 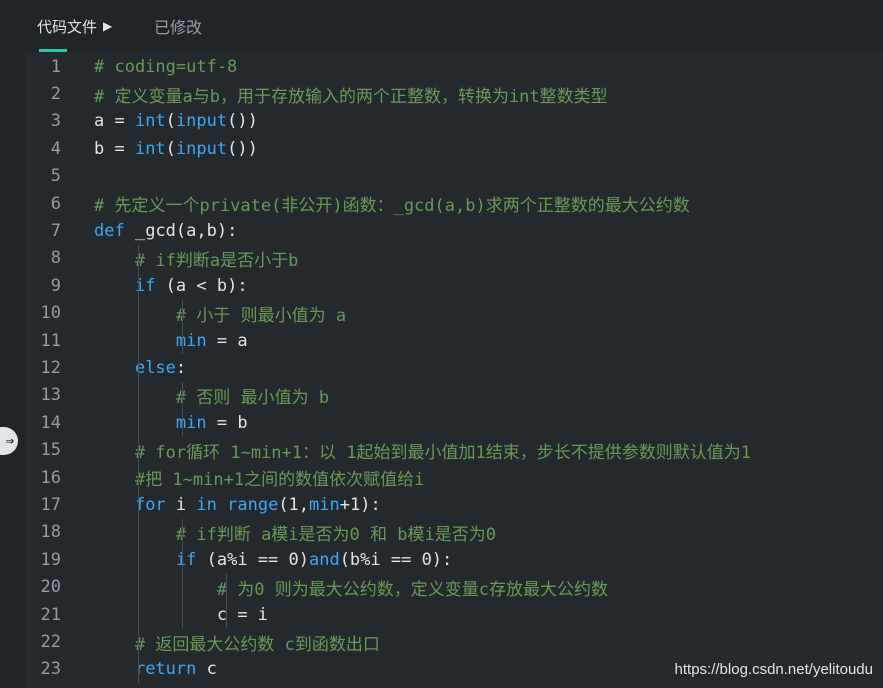 I want to click on code-line: 17 for i in range(1,min+1):, so click(x=203, y=504).